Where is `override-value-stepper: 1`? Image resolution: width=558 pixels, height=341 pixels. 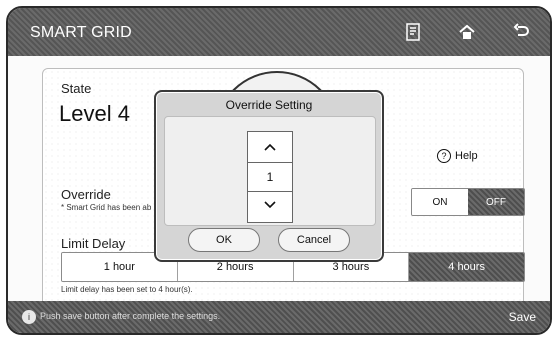 override-value-stepper: 1 is located at coordinates (270, 177).